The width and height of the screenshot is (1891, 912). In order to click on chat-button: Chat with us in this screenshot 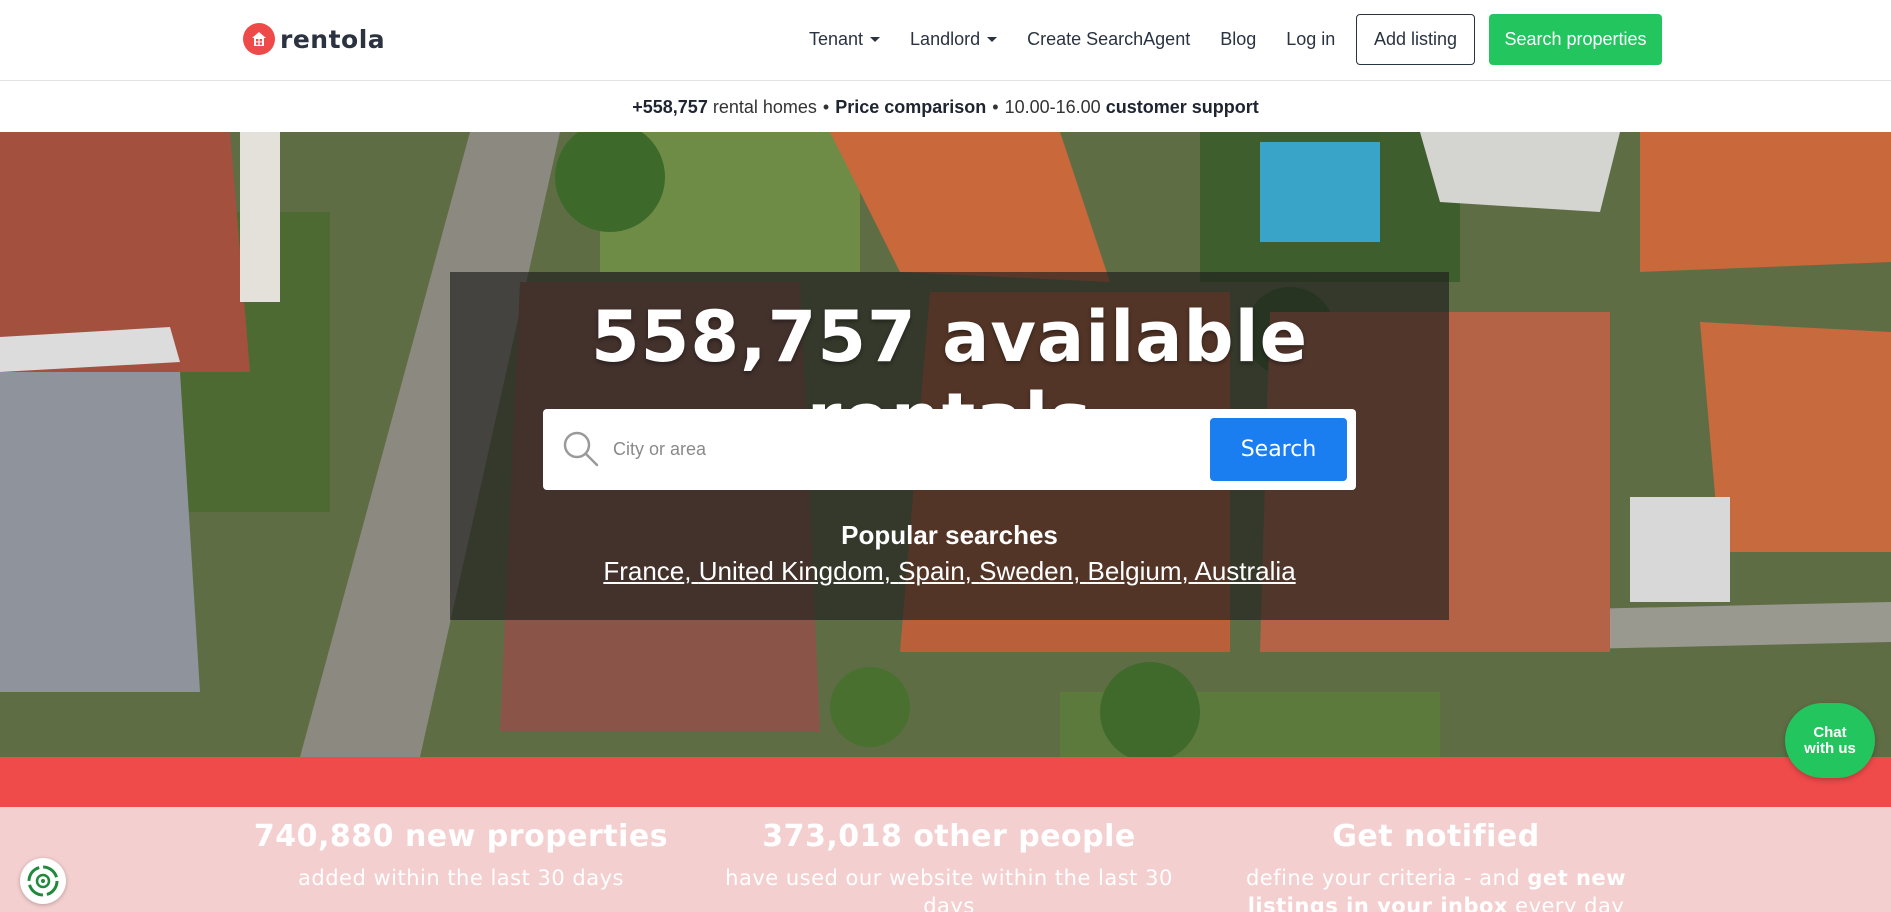, I will do `click(1830, 740)`.